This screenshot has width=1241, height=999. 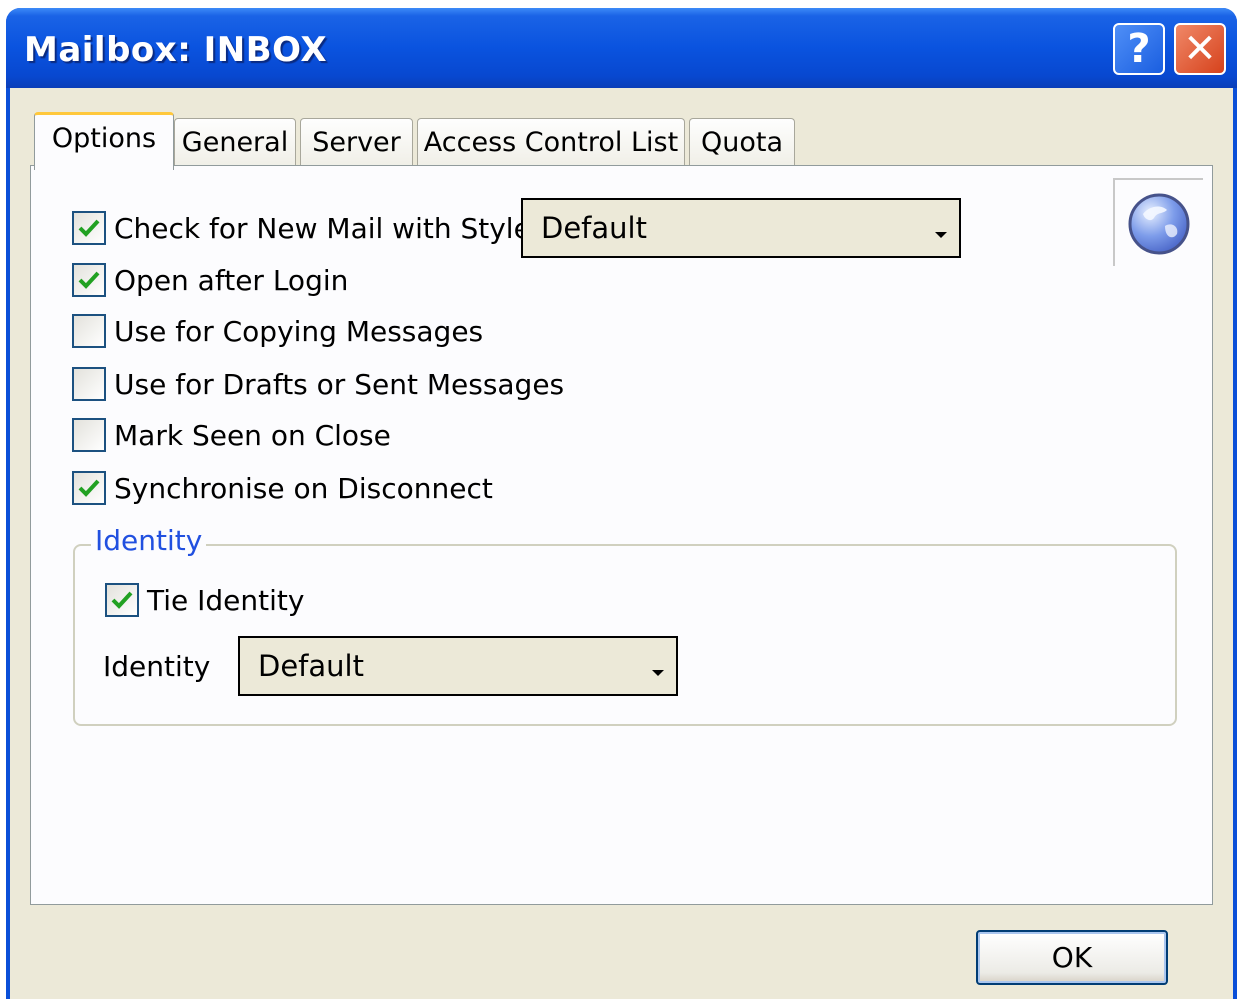 I want to click on mark-seen-row: Mark Seen on Close, so click(x=231, y=435).